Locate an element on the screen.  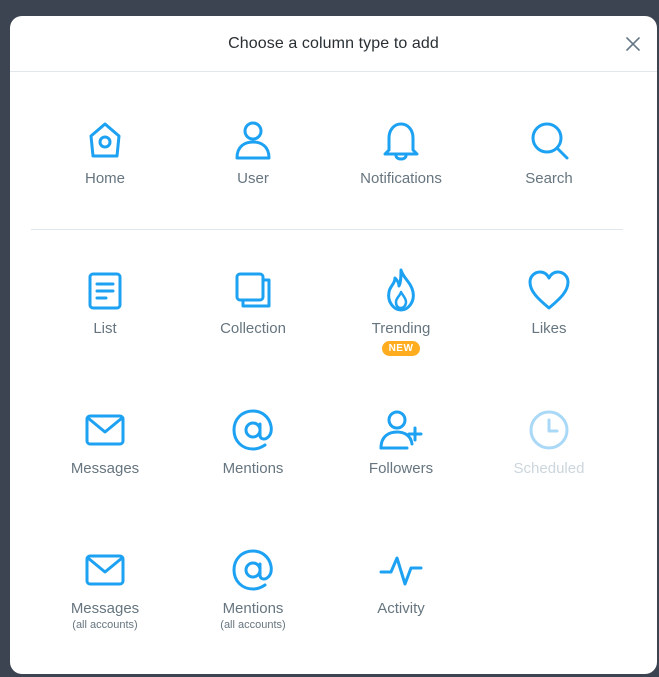
column-type-label: Trending is located at coordinates (401, 328).